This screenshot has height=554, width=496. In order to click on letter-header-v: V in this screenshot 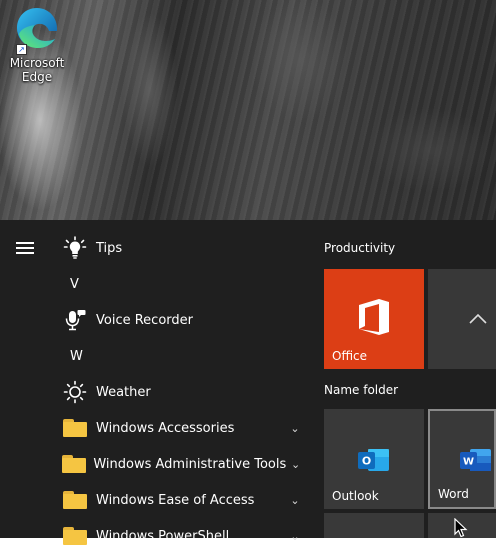, I will do `click(181, 284)`.